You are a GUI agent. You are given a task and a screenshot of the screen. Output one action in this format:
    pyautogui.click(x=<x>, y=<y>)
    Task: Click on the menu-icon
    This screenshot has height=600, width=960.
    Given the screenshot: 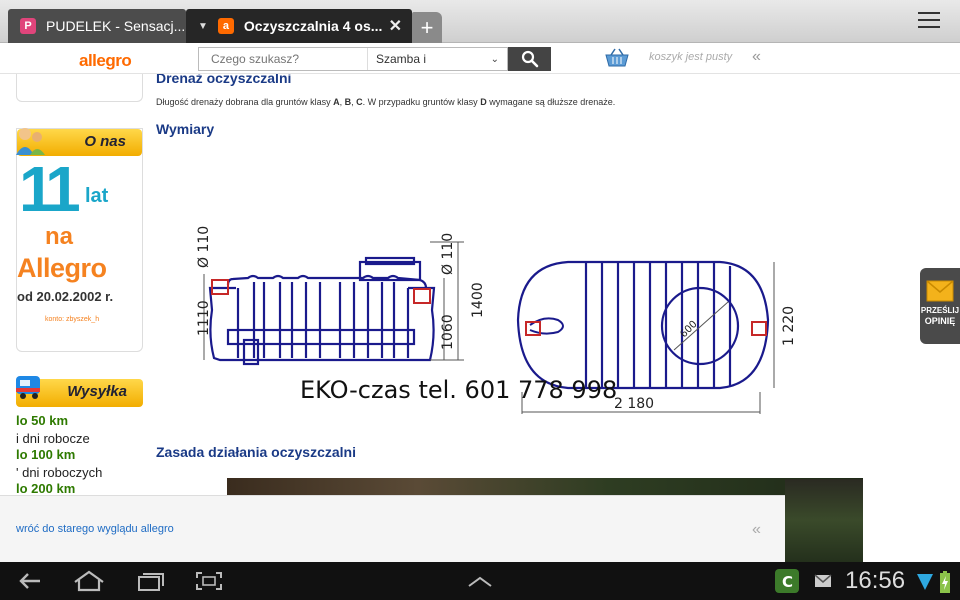 What is the action you would take?
    pyautogui.click(x=929, y=22)
    